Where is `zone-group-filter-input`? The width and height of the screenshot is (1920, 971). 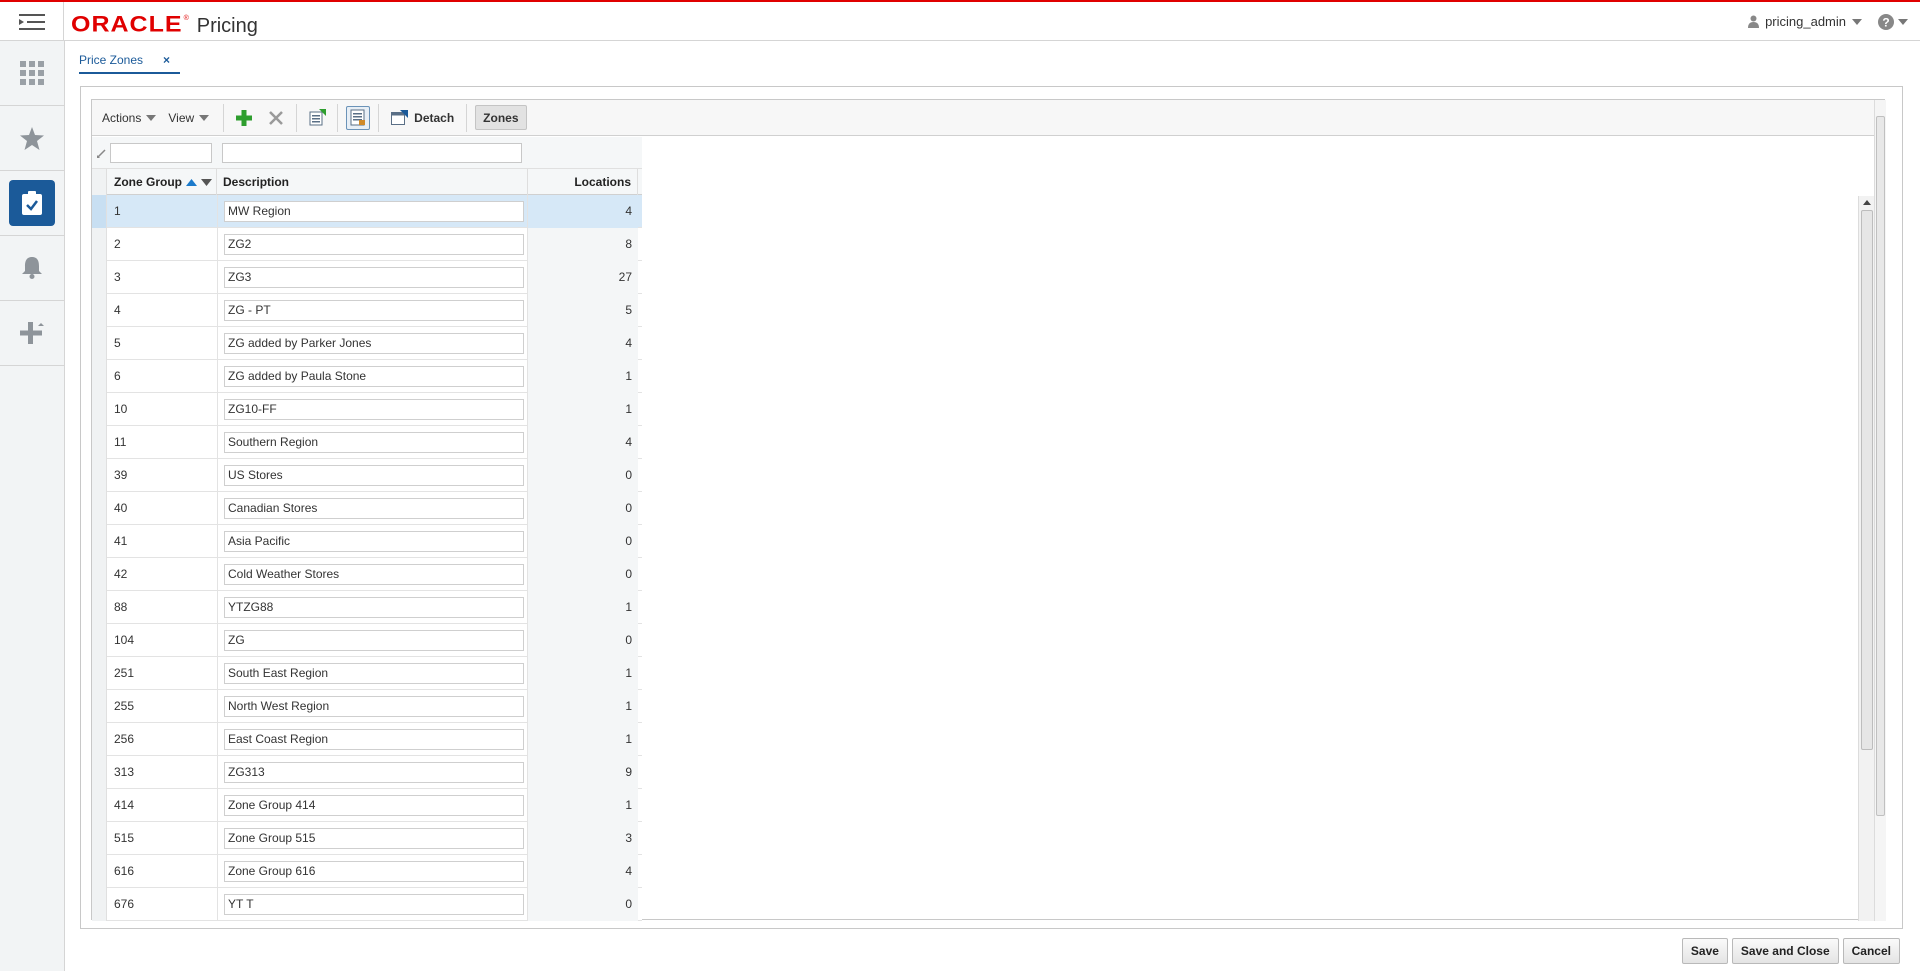
zone-group-filter-input is located at coordinates (161, 153).